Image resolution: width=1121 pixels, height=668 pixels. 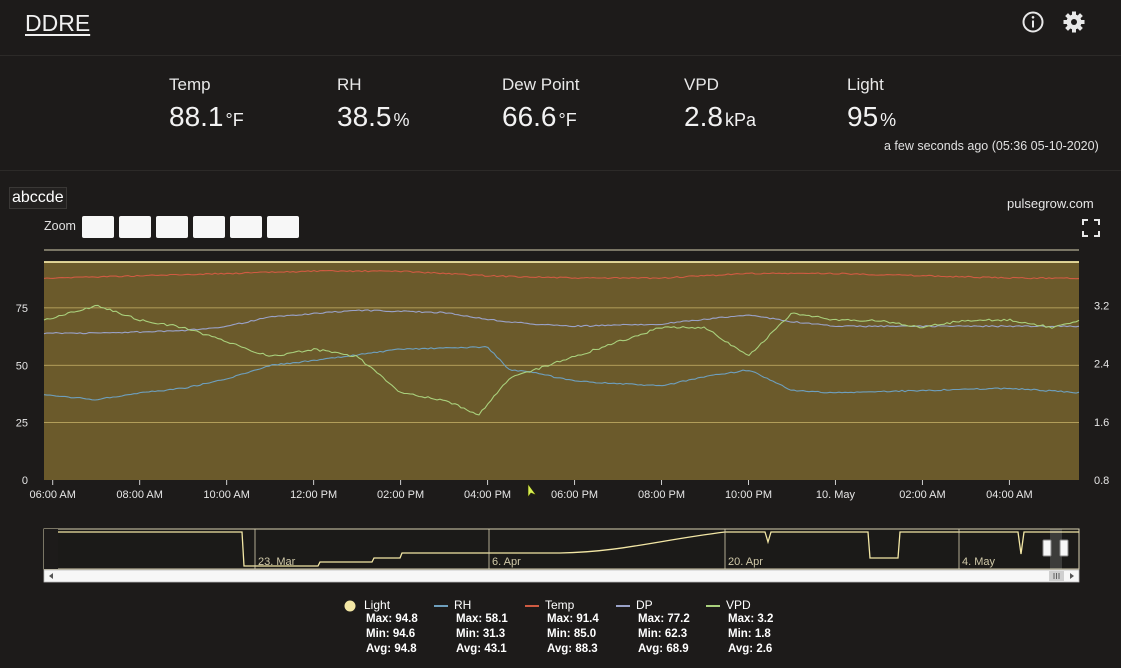 What do you see at coordinates (738, 605) in the screenshot?
I see `legend-label: VPD` at bounding box center [738, 605].